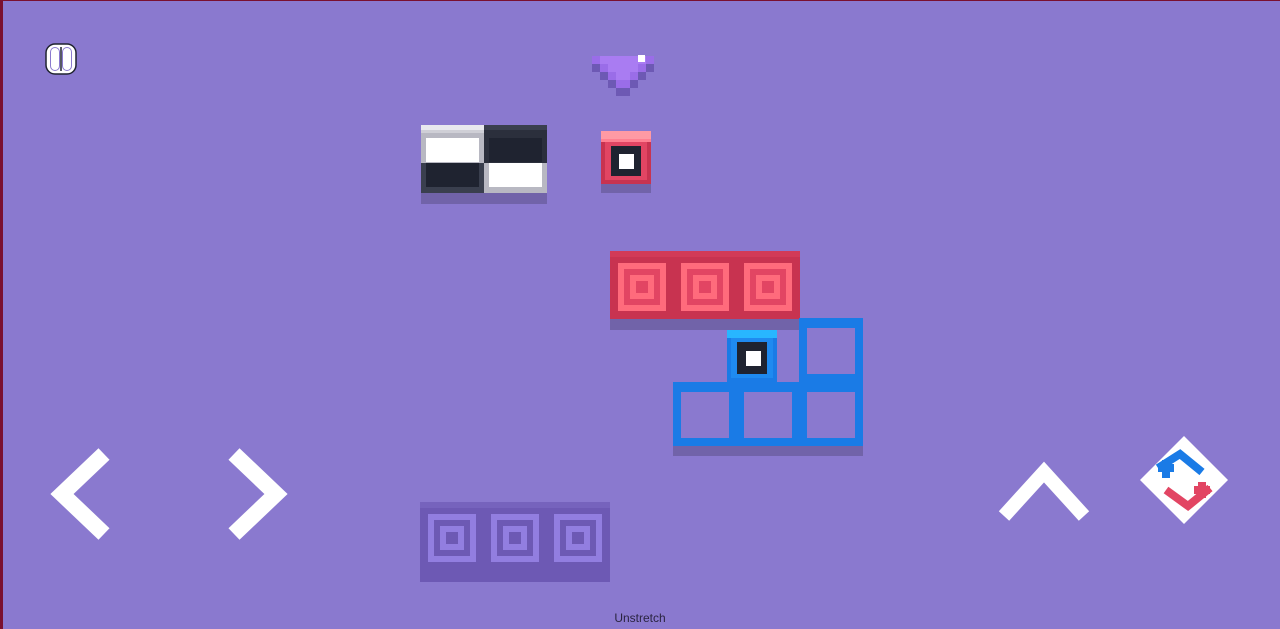  I want to click on chevron-left-icon, so click(83, 494).